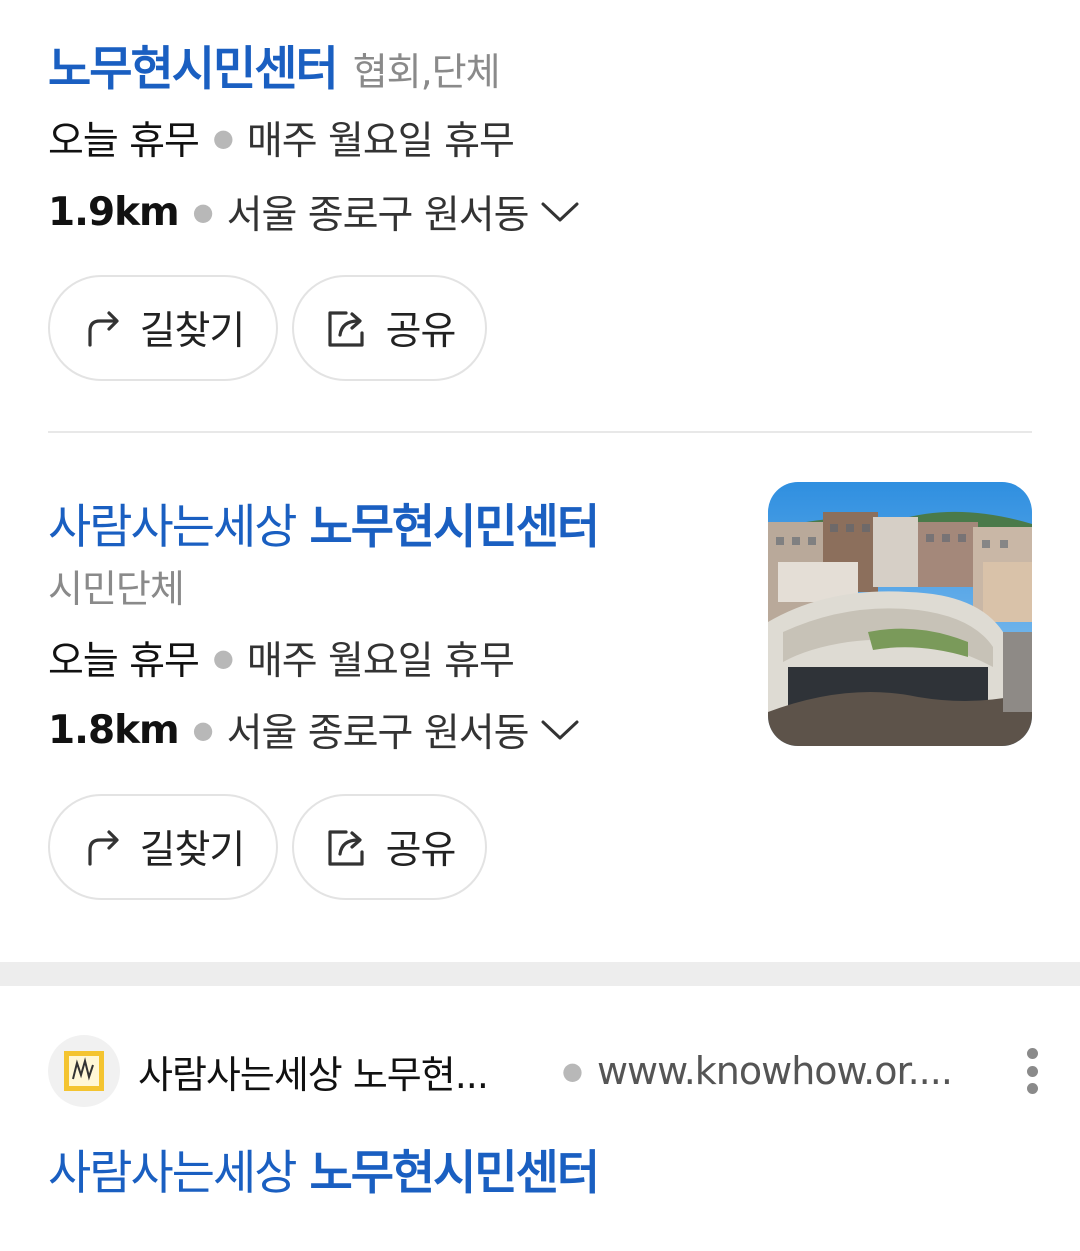  Describe the element at coordinates (114, 212) in the screenshot. I see `distance: 1.9km` at that location.